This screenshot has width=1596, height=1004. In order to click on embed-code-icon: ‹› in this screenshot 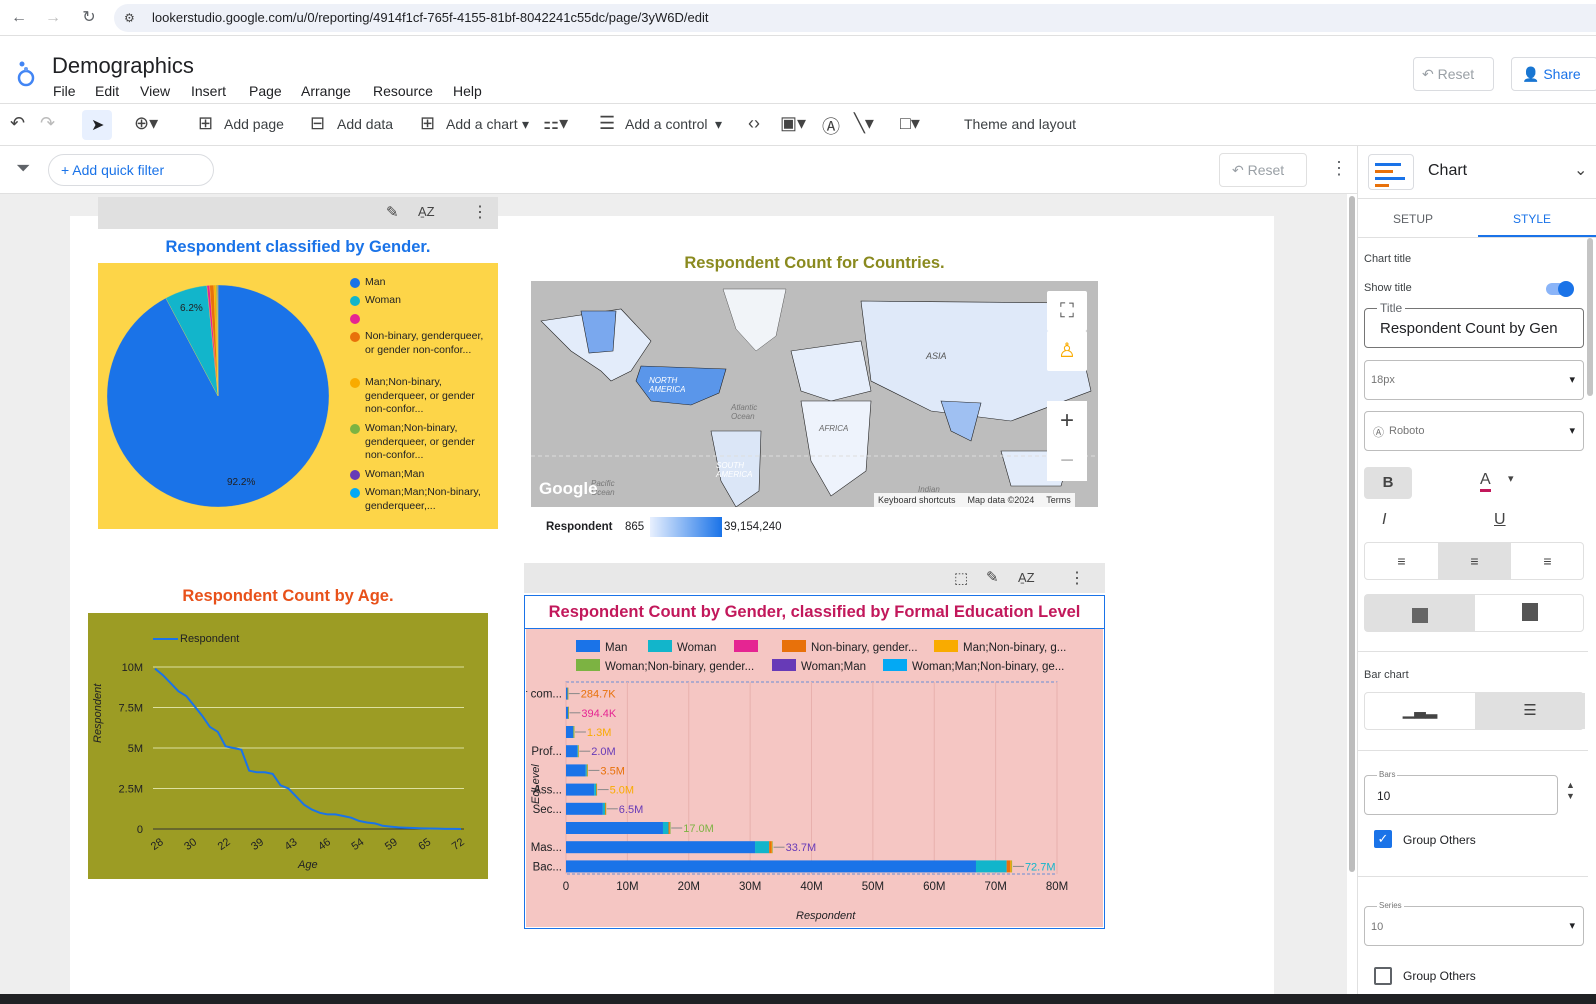, I will do `click(754, 123)`.